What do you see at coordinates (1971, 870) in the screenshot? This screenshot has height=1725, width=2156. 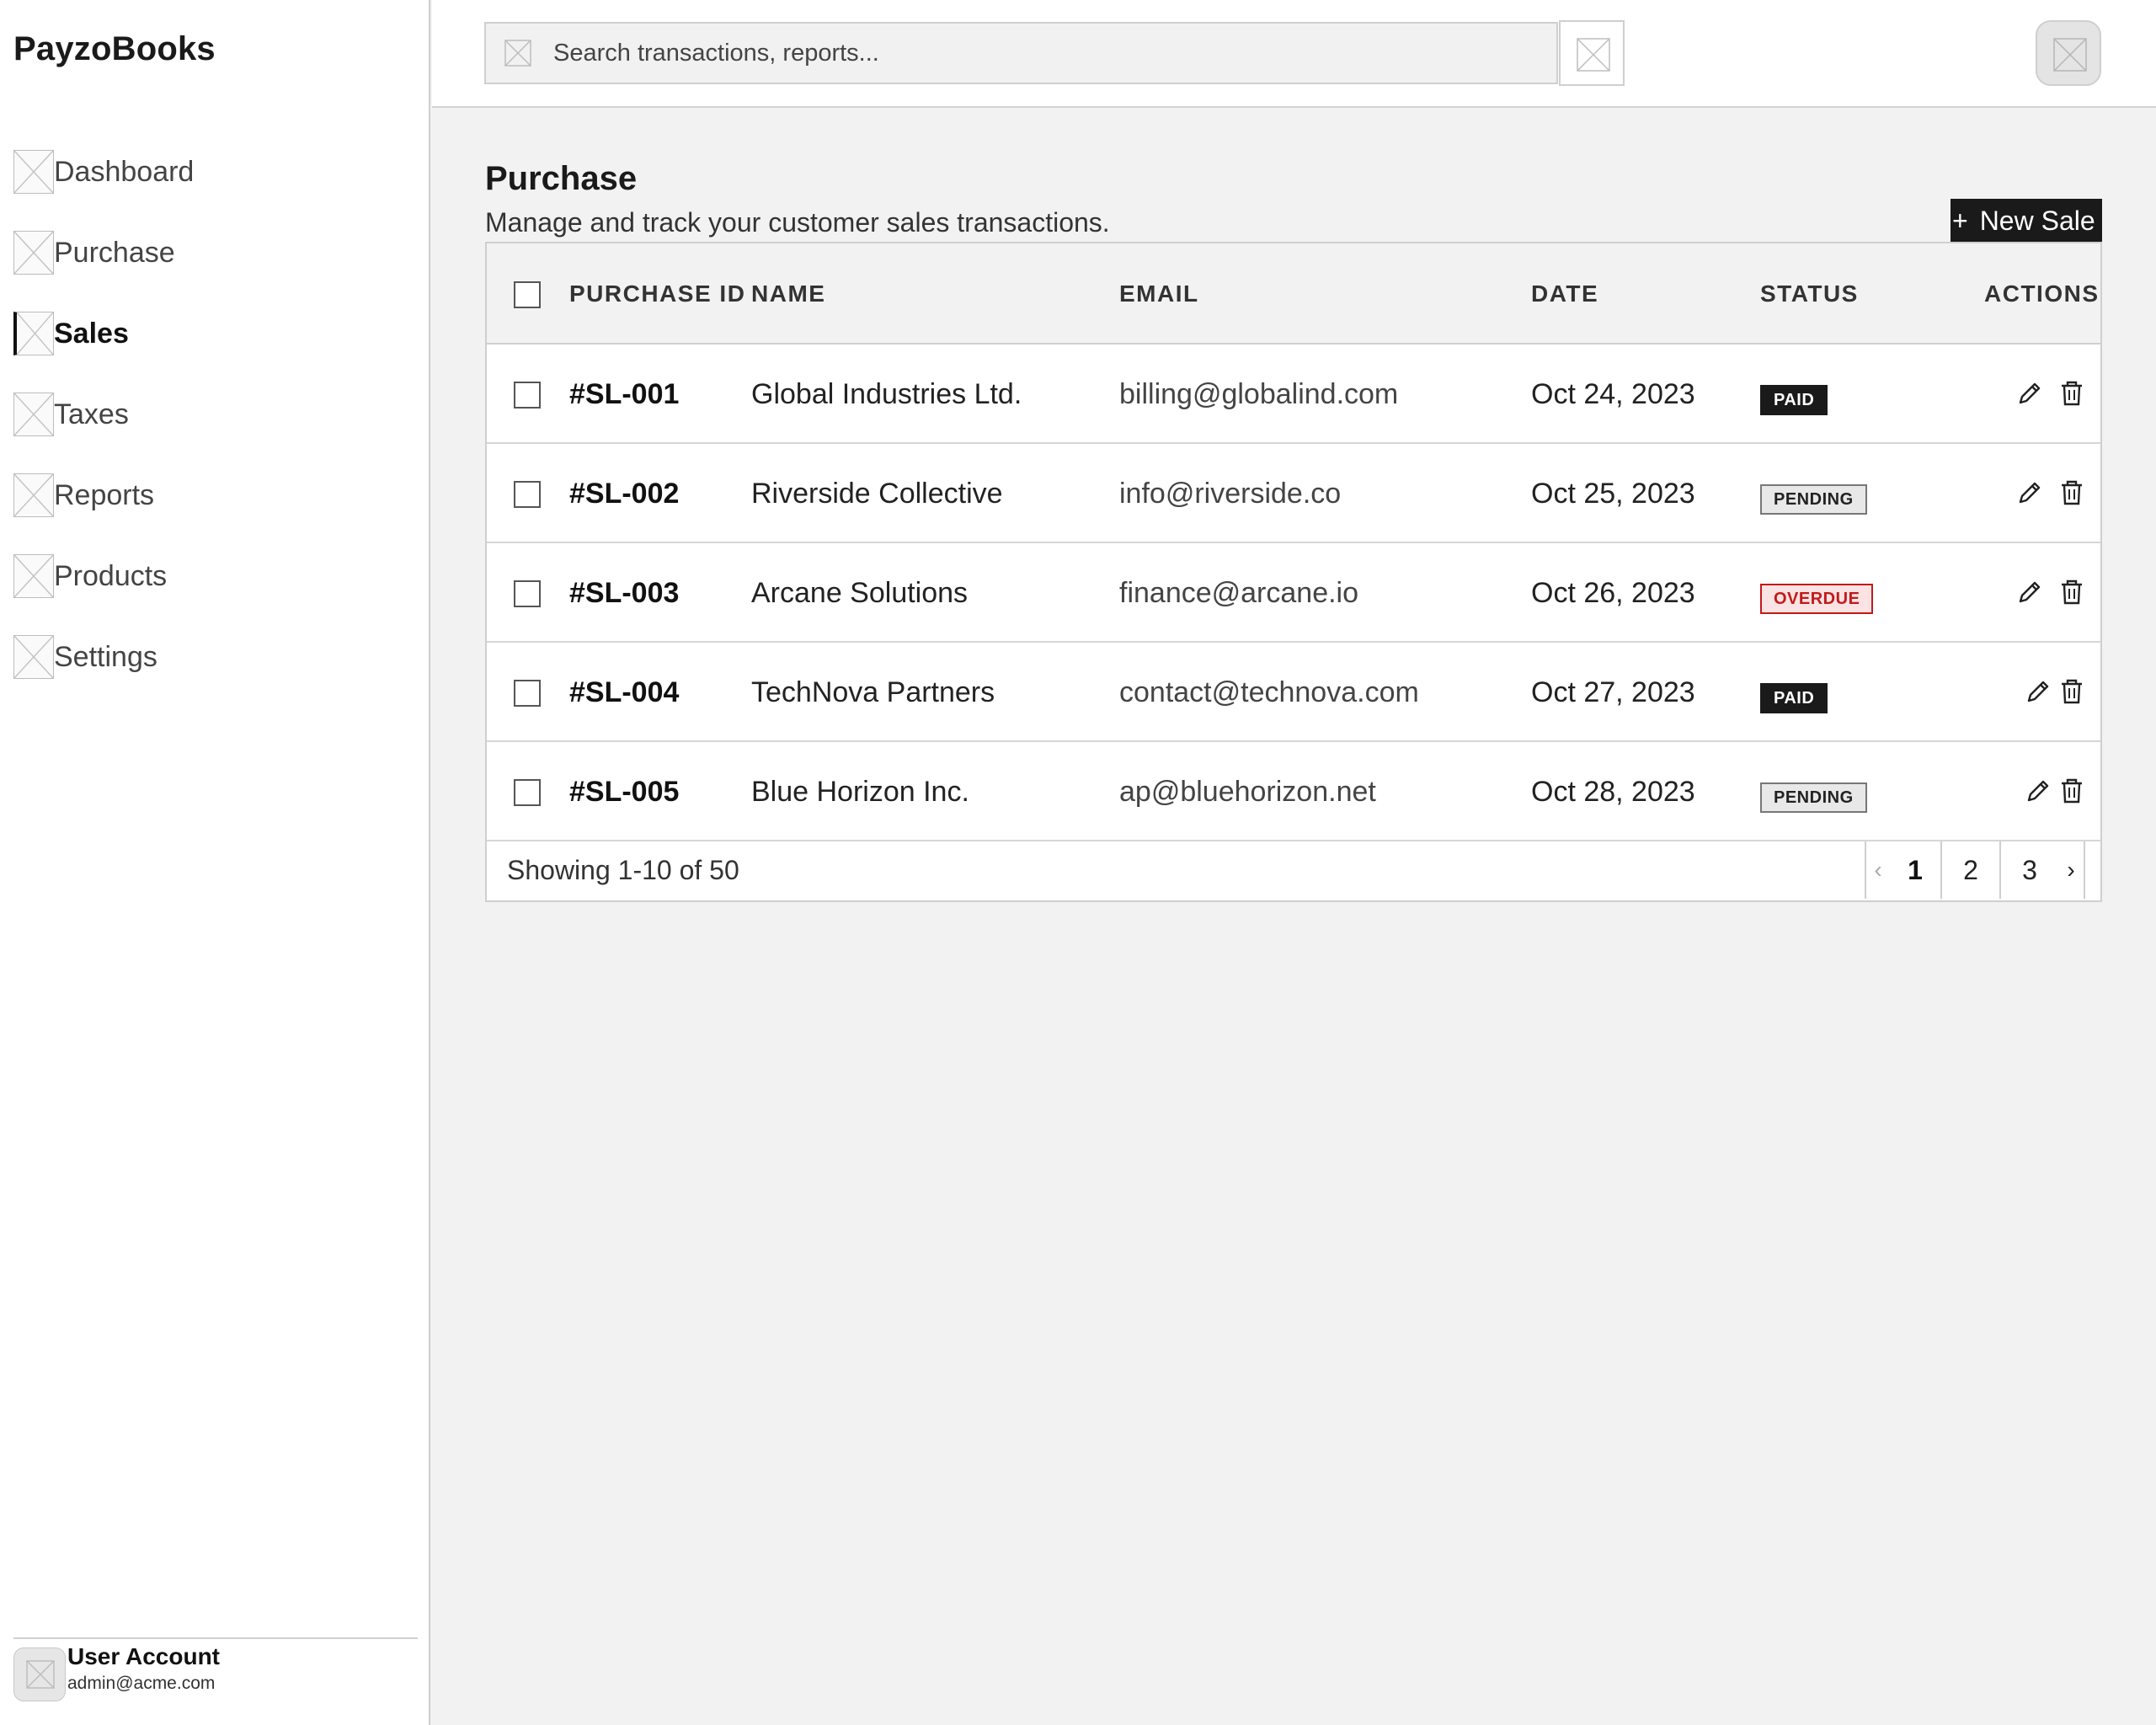 I see `page-button-2: 2` at bounding box center [1971, 870].